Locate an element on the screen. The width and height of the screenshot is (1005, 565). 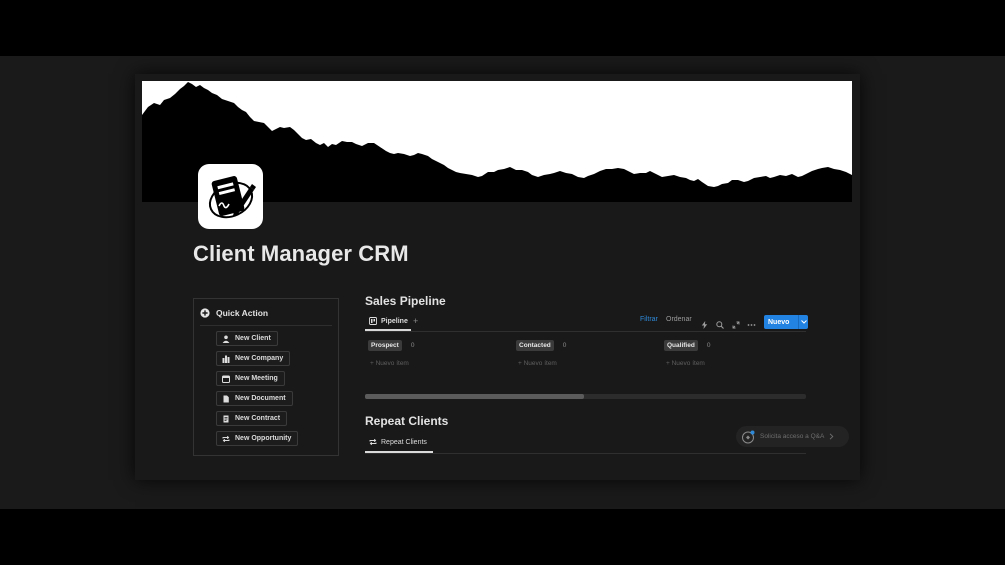
column-header-qualified: Qualified 0 is located at coordinates (687, 345).